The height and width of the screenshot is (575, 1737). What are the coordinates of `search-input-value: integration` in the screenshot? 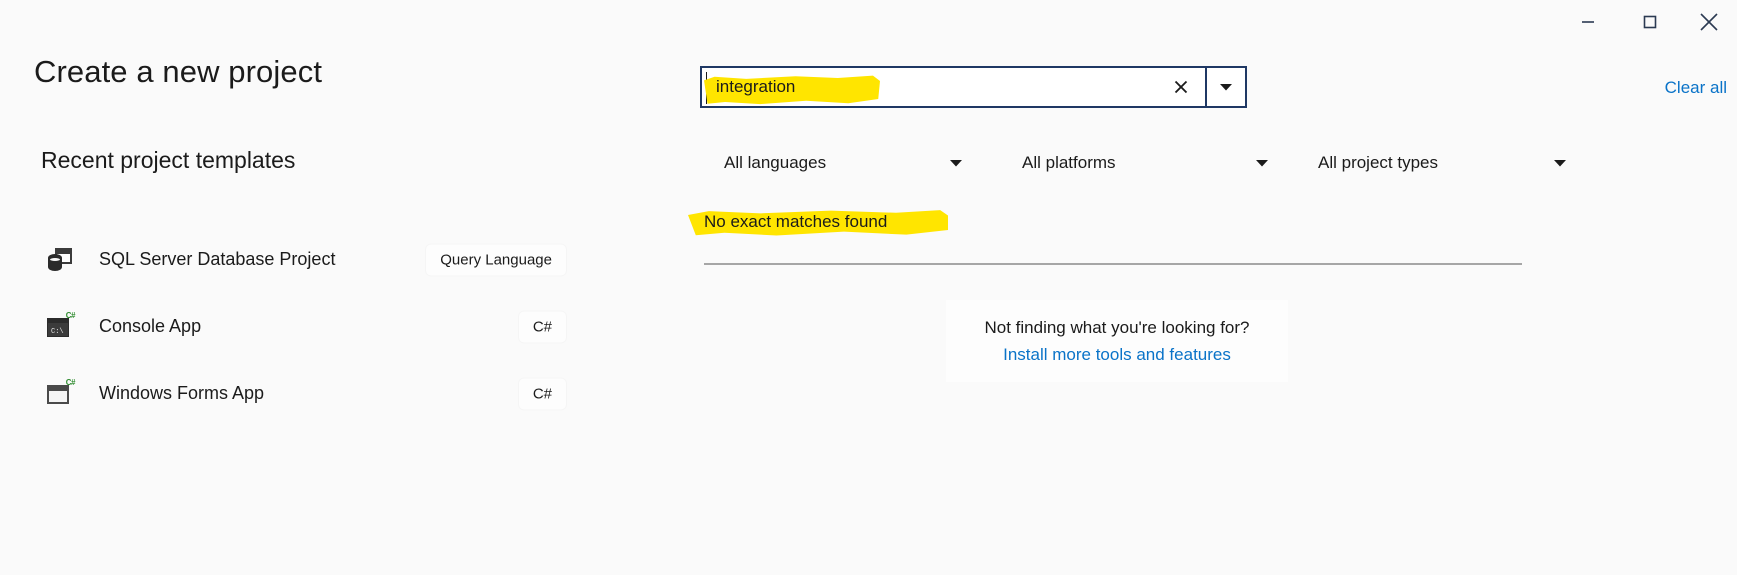 It's located at (756, 86).